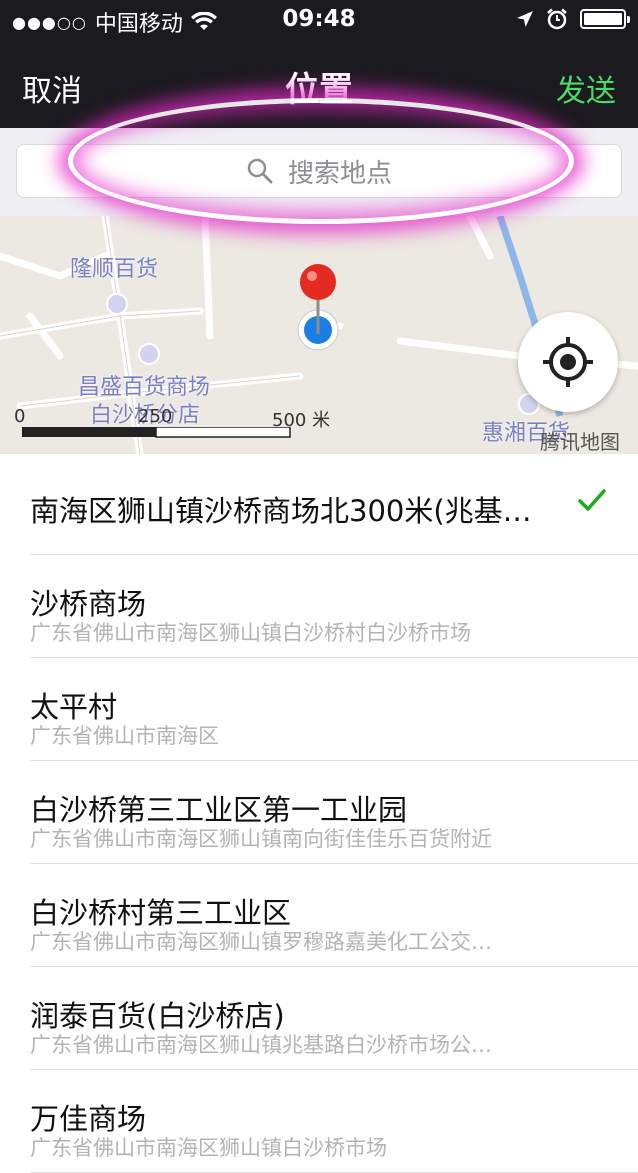 Image resolution: width=638 pixels, height=1173 pixels. Describe the element at coordinates (208, 1148) in the screenshot. I see `list-item-address: 广东省佛山市南海区狮山镇白沙桥市场` at that location.